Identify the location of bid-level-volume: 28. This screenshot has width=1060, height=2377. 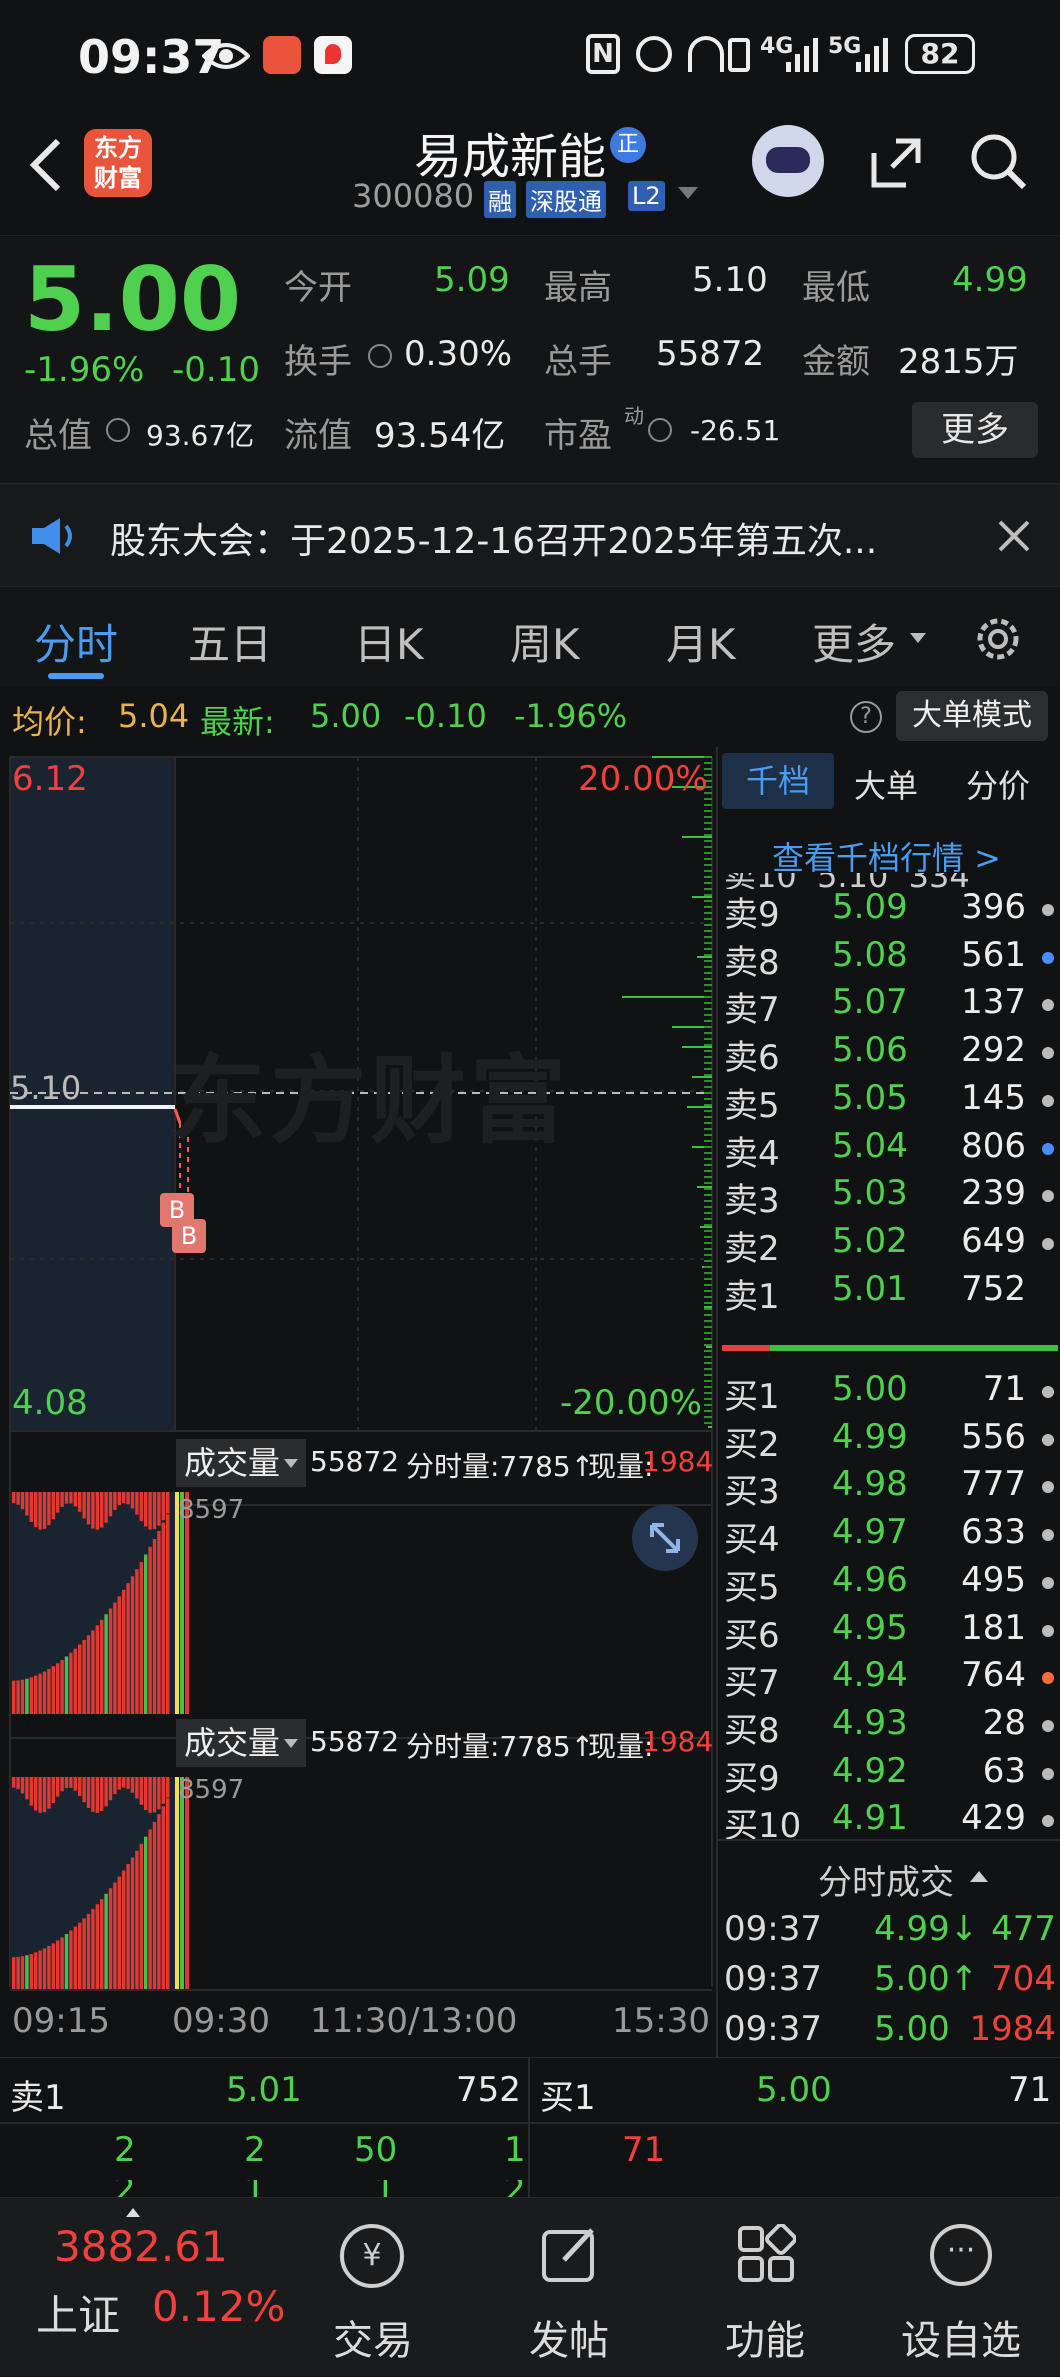
(1004, 1722).